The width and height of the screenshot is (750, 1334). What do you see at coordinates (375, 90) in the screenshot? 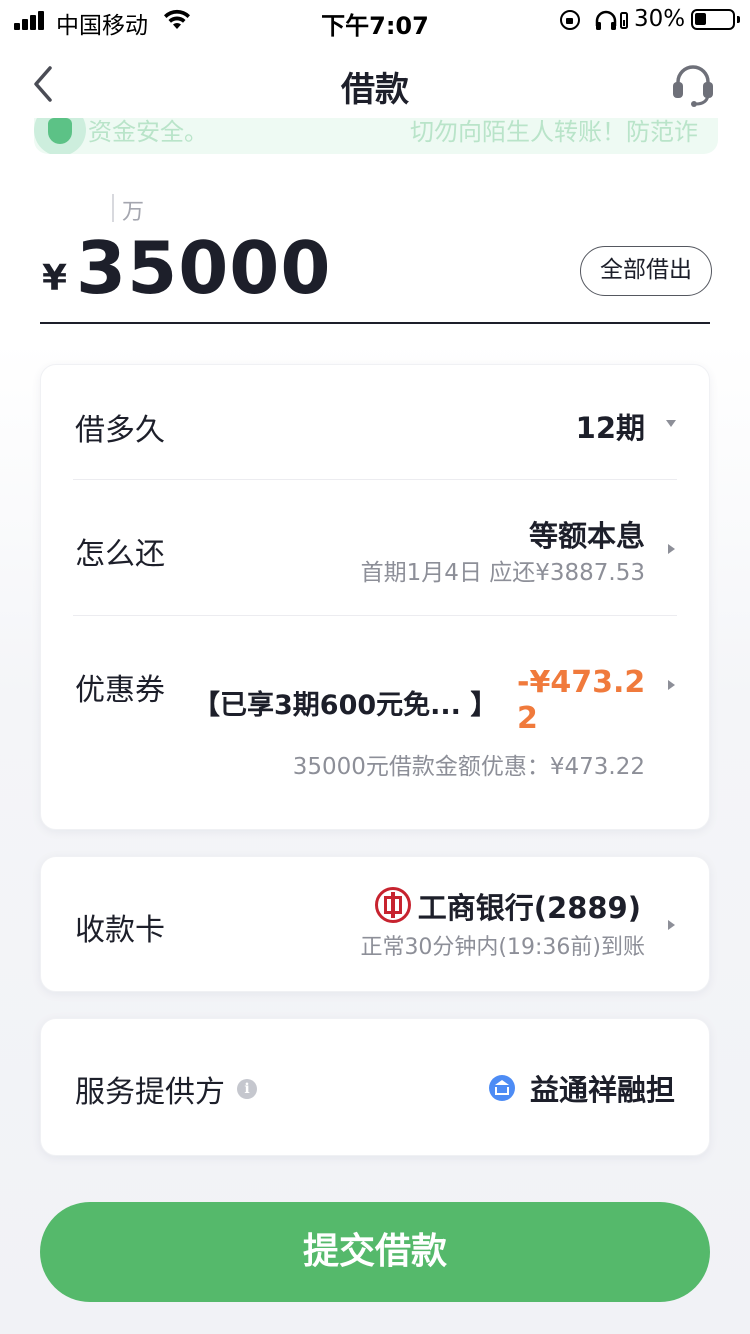
I see `page-title: 借款` at bounding box center [375, 90].